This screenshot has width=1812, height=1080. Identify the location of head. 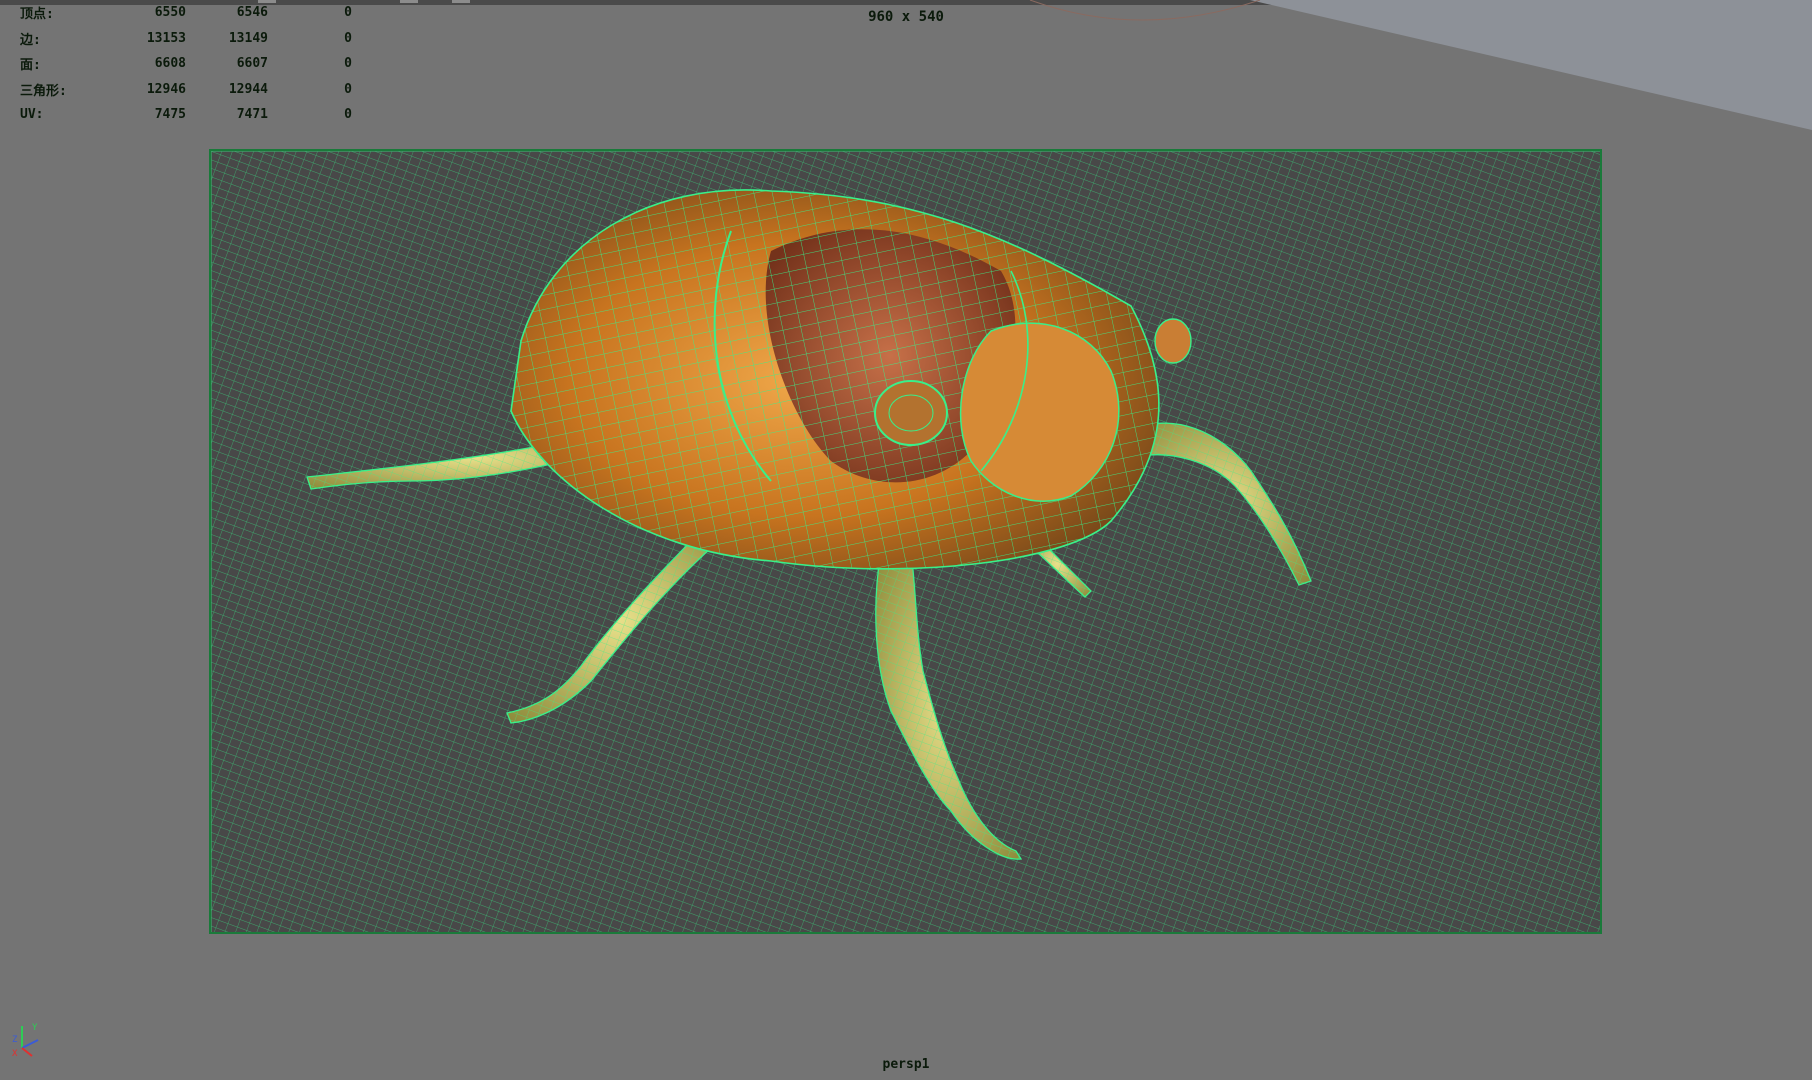
(1039, 412).